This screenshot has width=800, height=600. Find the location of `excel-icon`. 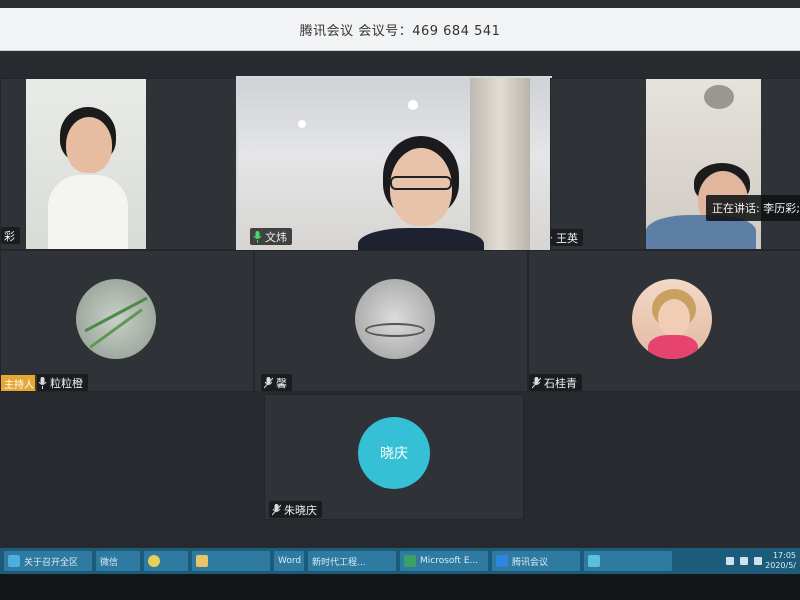

excel-icon is located at coordinates (410, 561).